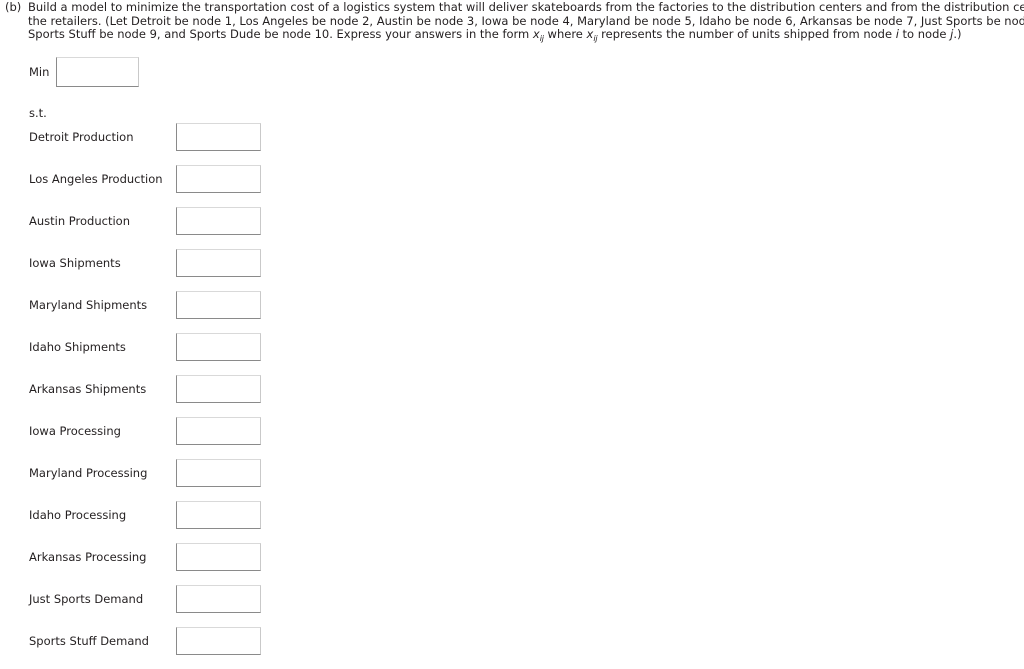  I want to click on variable-x-1: x, so click(536, 34).